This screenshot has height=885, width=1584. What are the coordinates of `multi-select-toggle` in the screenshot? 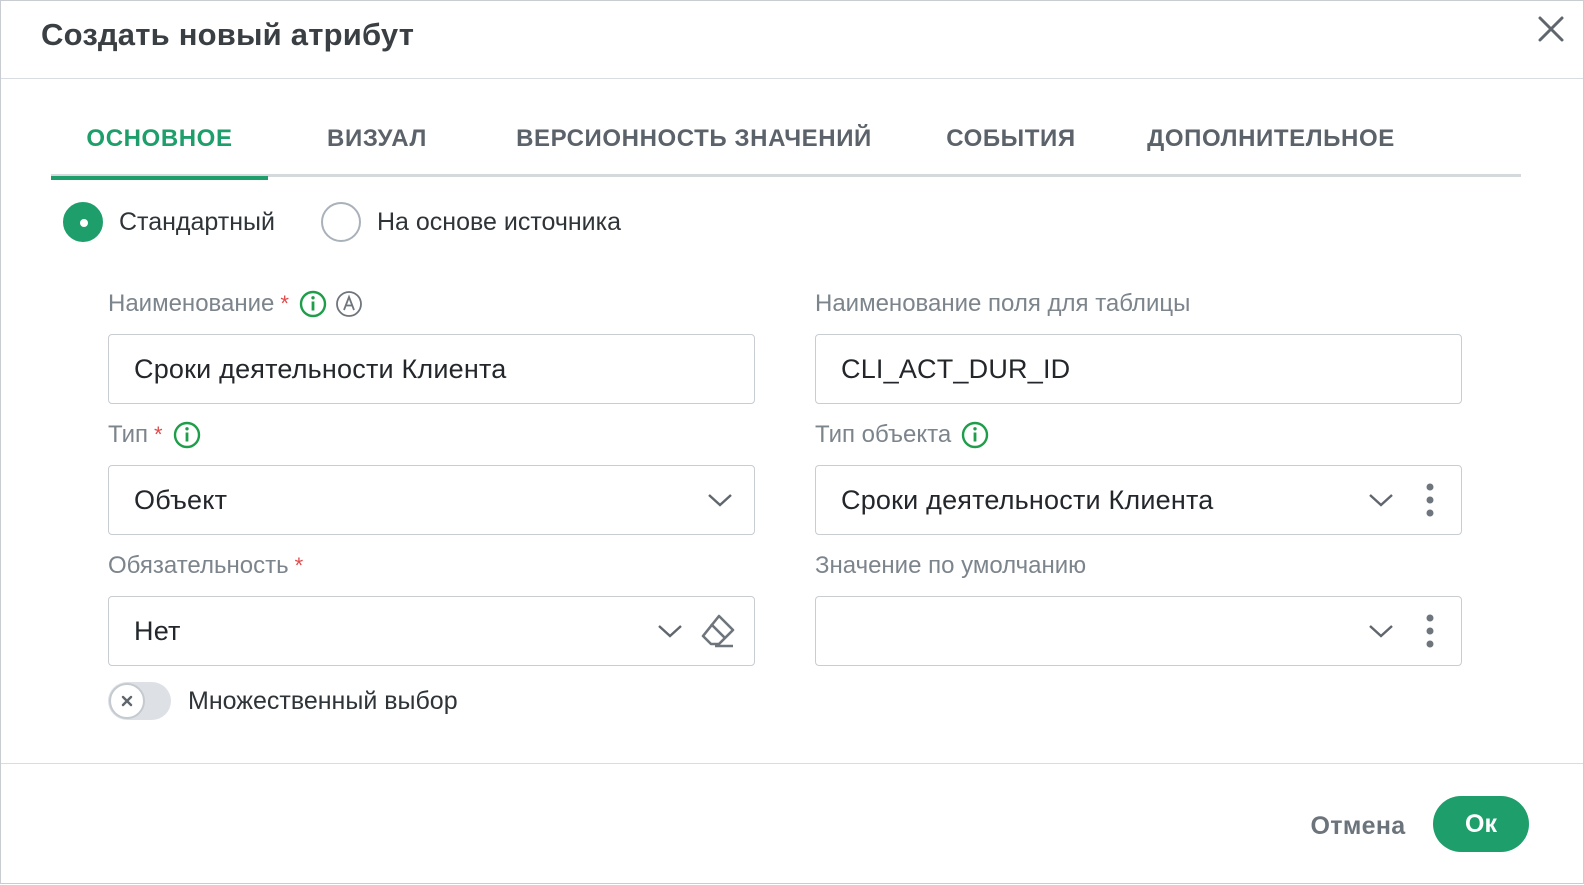 It's located at (139, 701).